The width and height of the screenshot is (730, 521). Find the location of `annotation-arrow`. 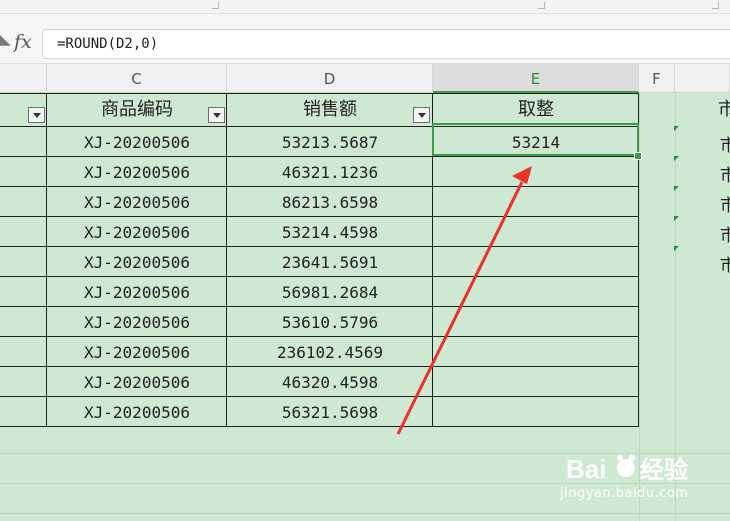

annotation-arrow is located at coordinates (464, 300).